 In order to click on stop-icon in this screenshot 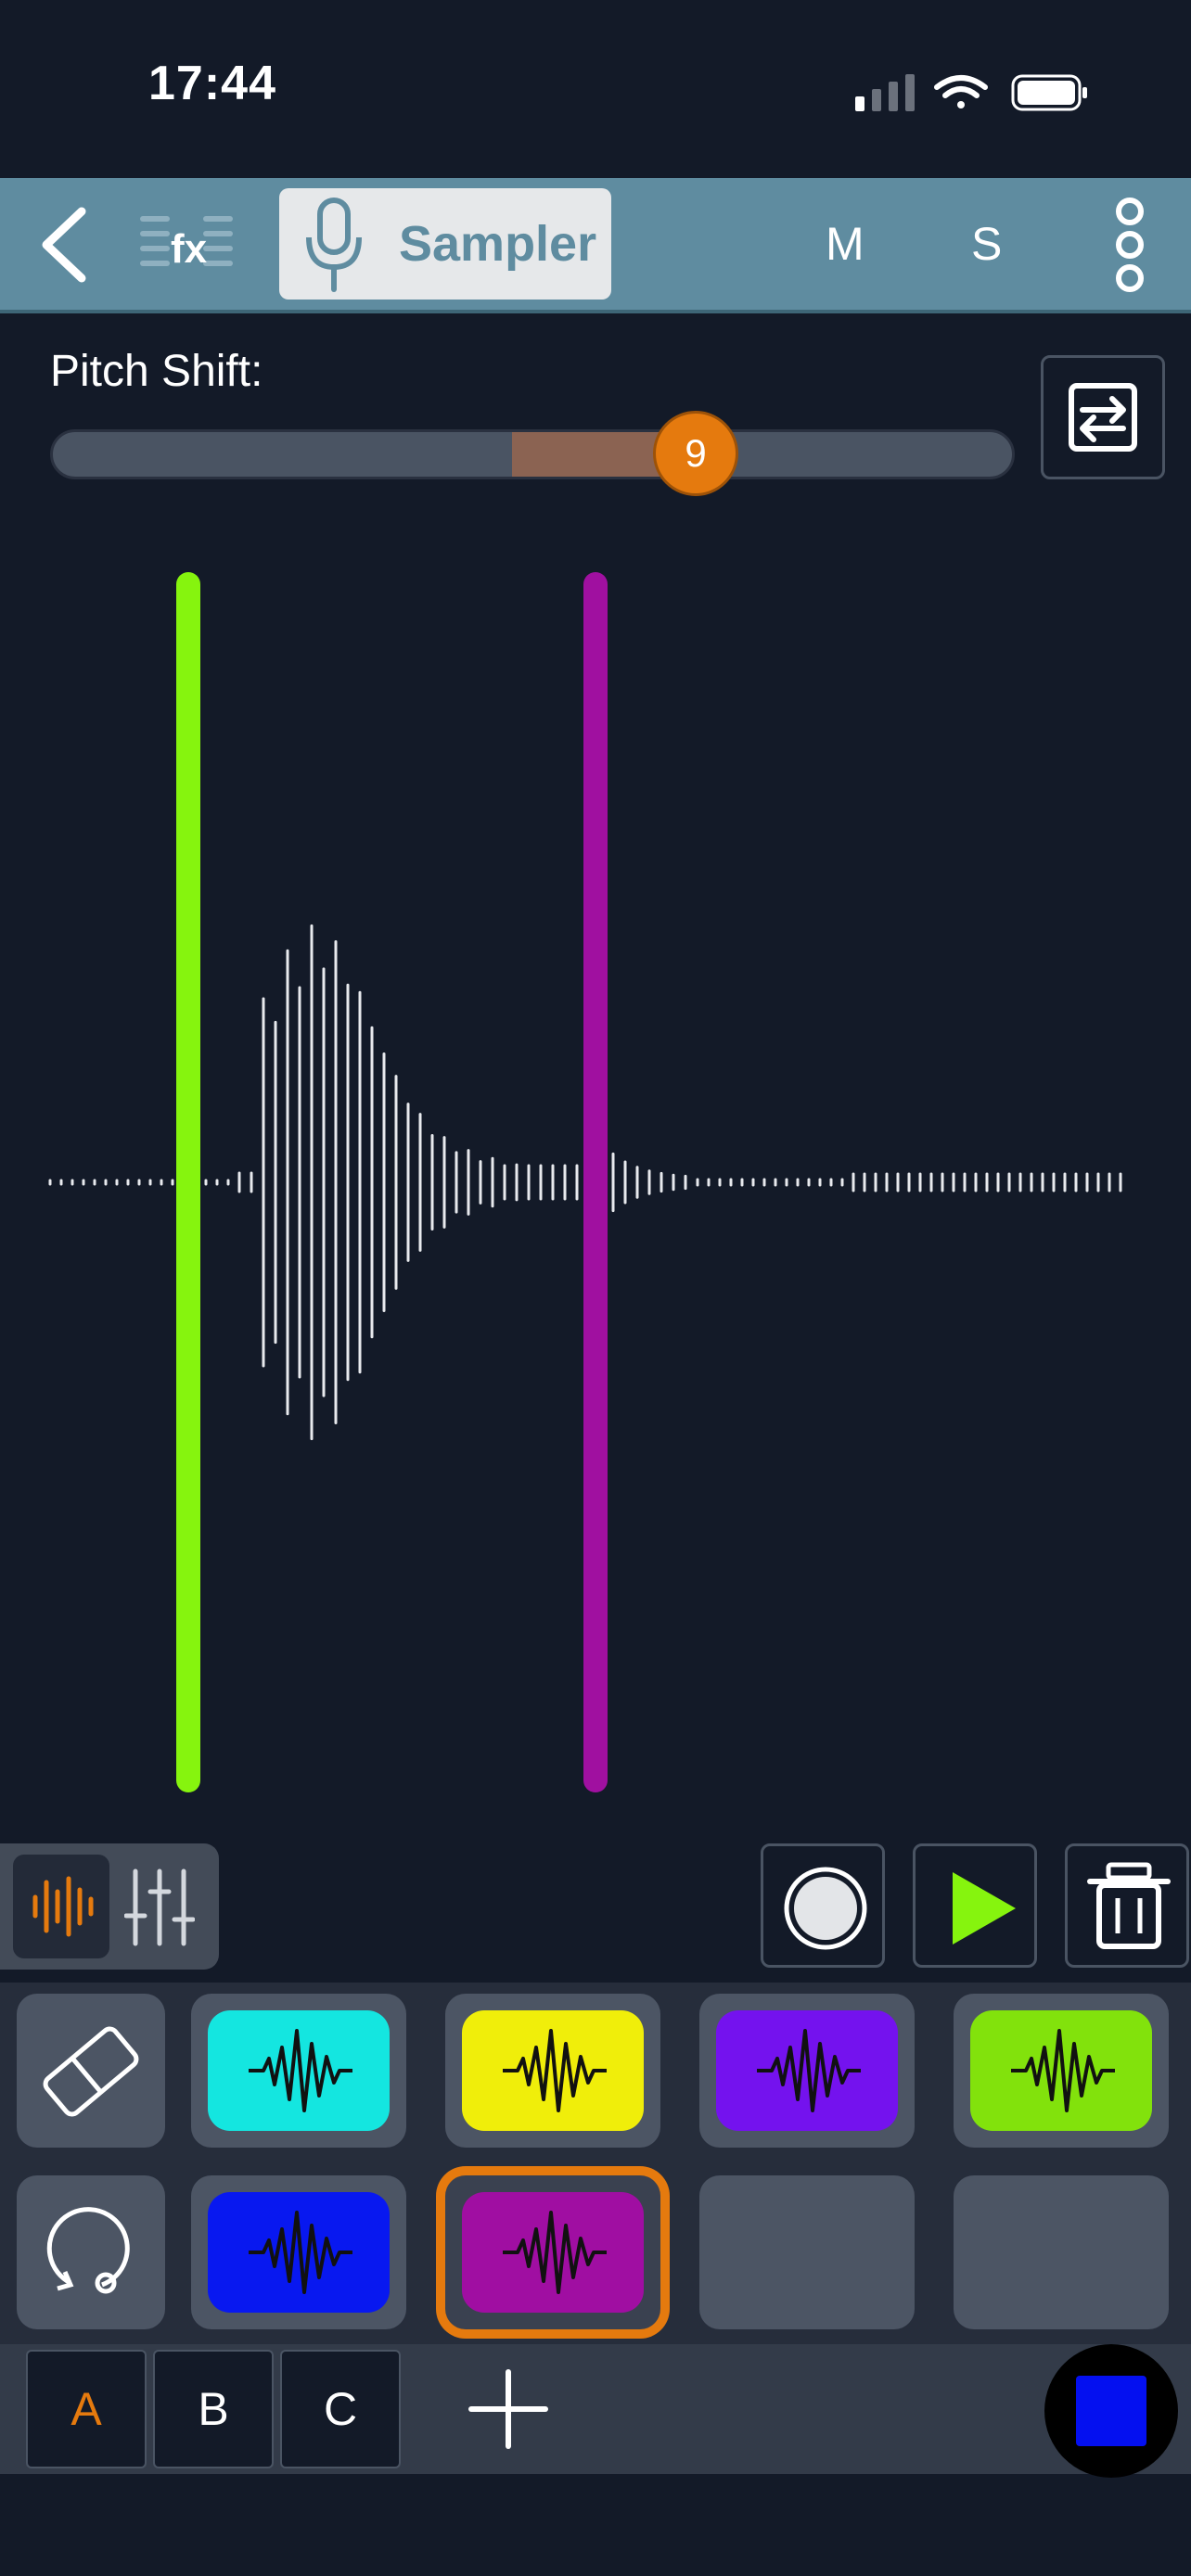, I will do `click(1111, 2411)`.